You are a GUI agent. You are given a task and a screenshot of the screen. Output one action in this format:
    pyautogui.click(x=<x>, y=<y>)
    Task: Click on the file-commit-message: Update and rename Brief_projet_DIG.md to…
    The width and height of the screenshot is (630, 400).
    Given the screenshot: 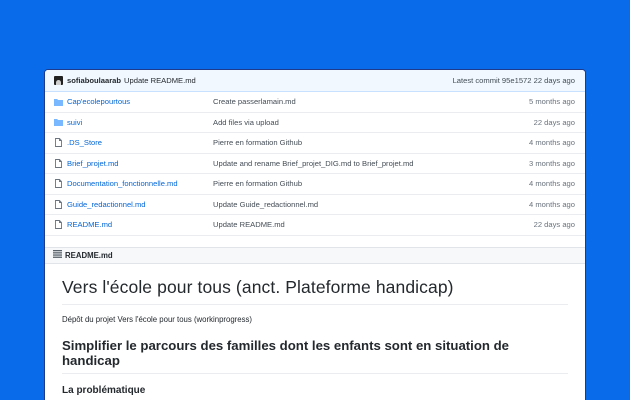 What is the action you would take?
    pyautogui.click(x=371, y=163)
    